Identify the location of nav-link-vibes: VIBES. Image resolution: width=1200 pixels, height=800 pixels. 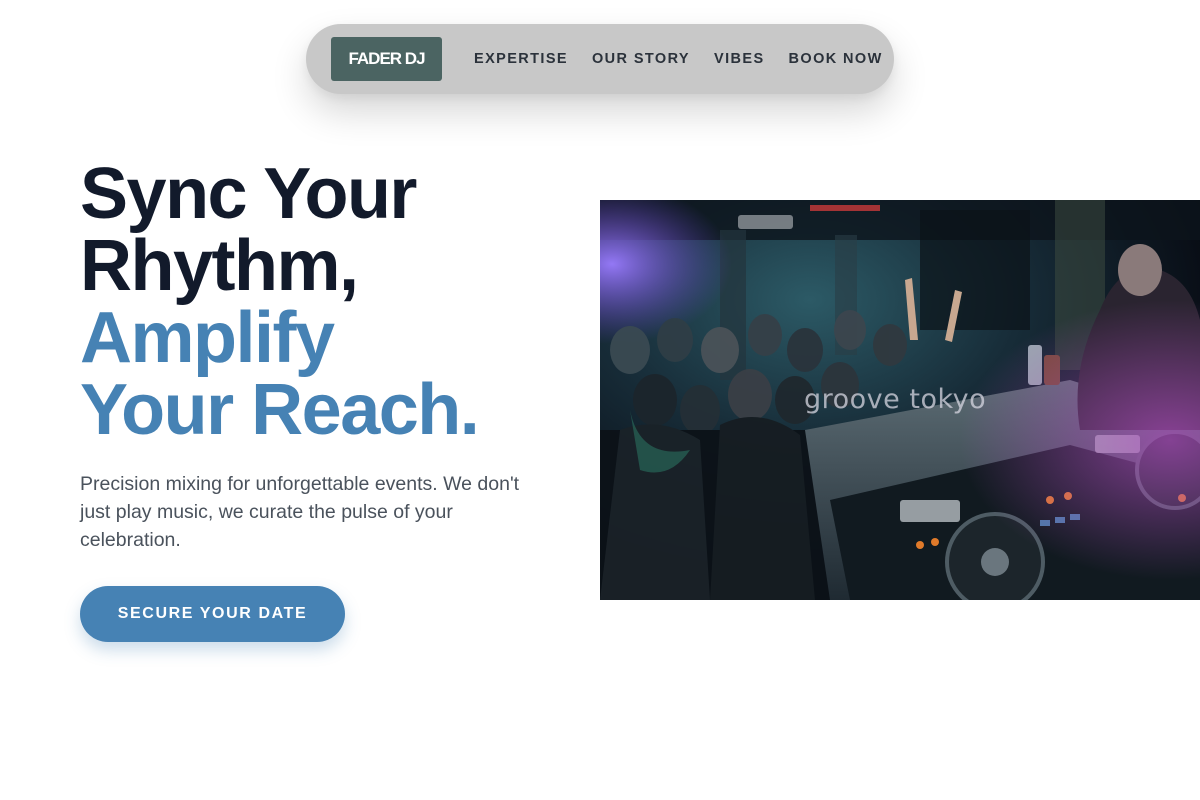
(739, 59).